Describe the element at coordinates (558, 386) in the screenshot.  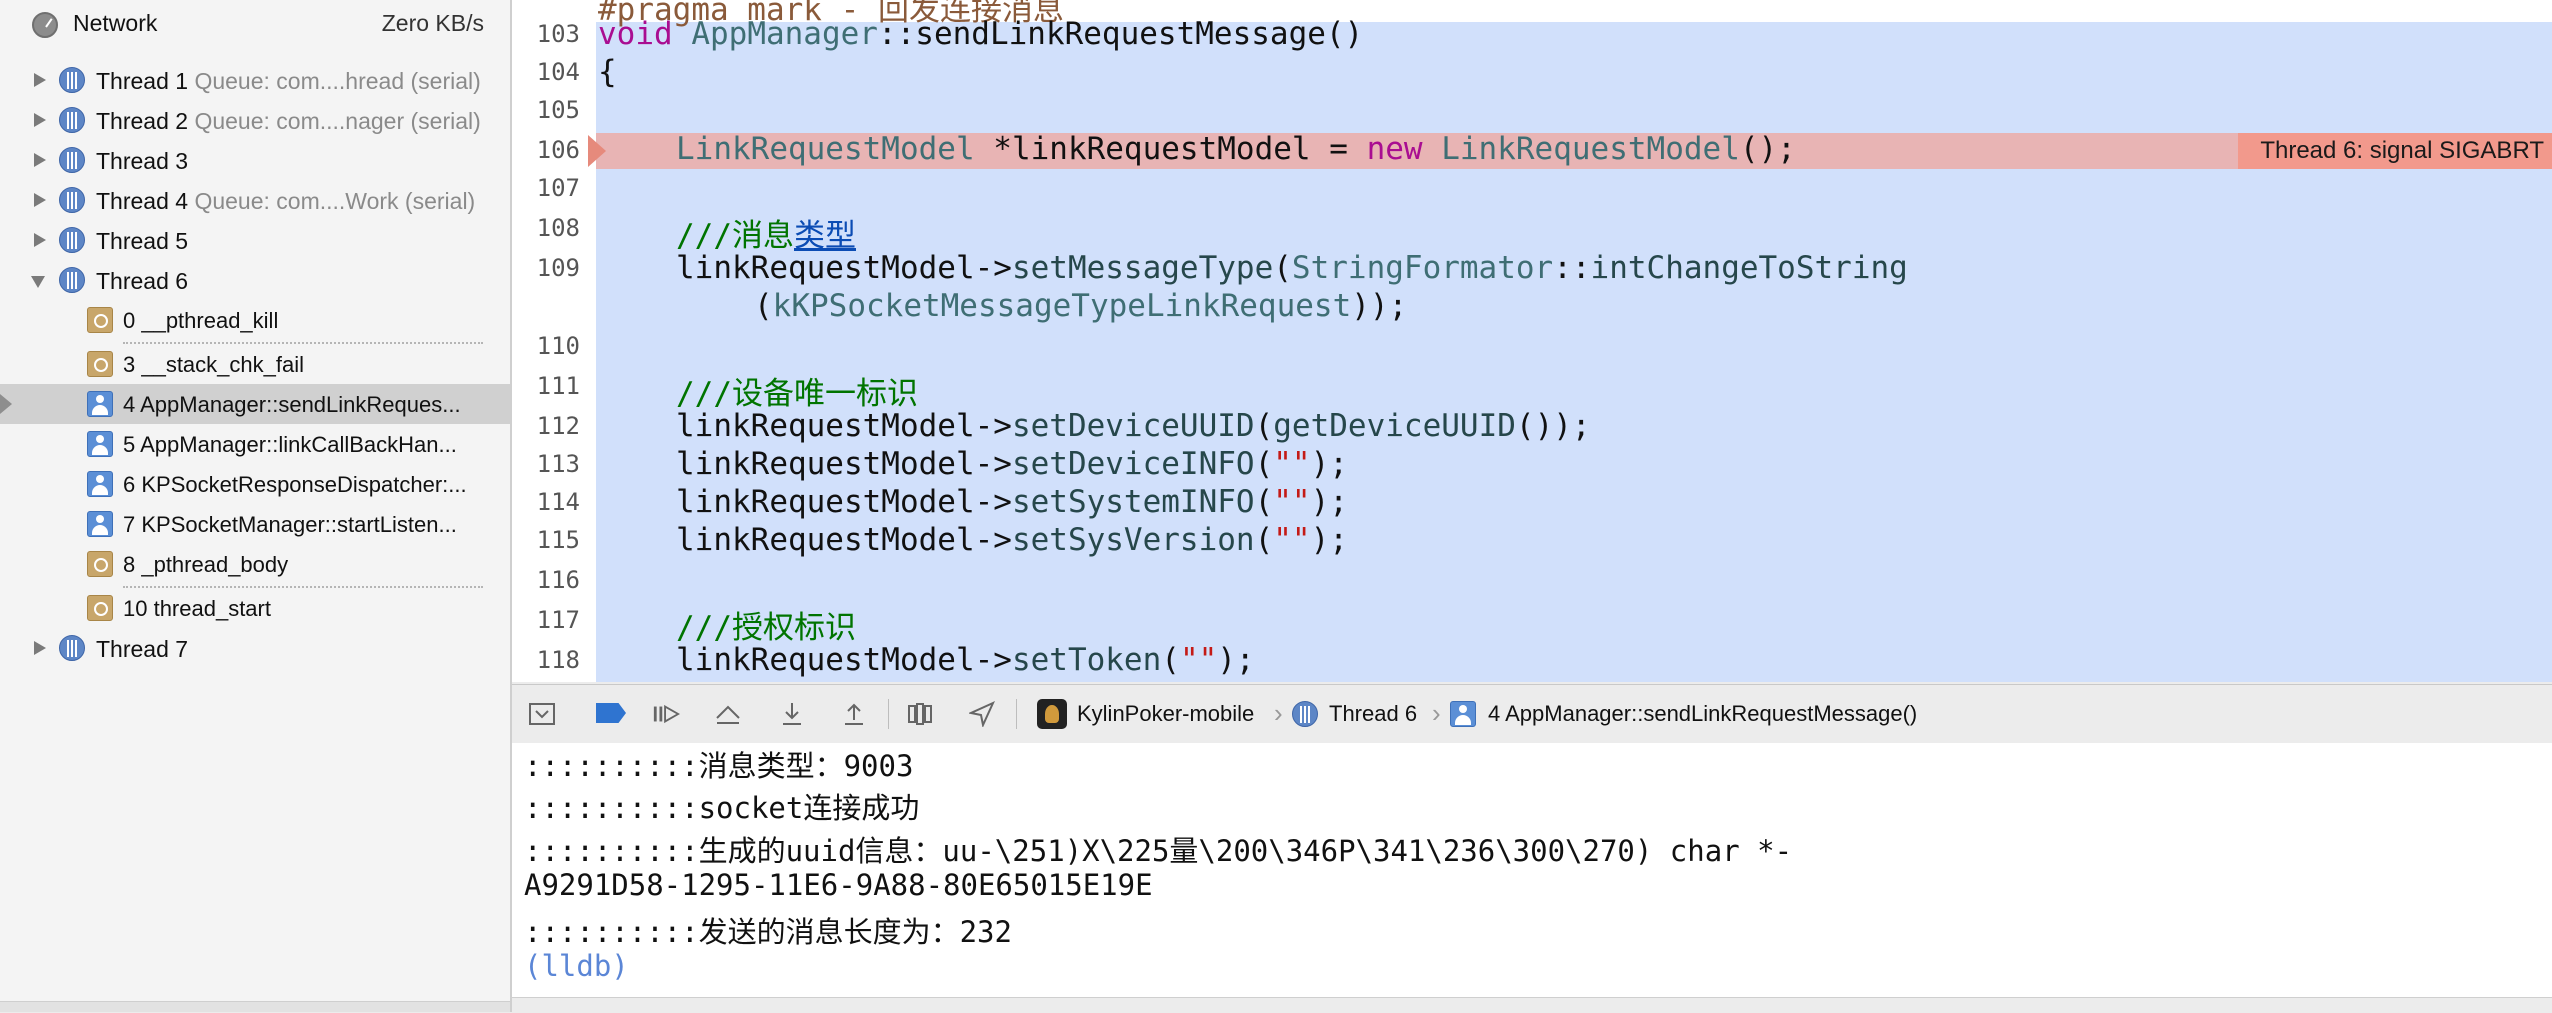
I see `line-number: 111` at that location.